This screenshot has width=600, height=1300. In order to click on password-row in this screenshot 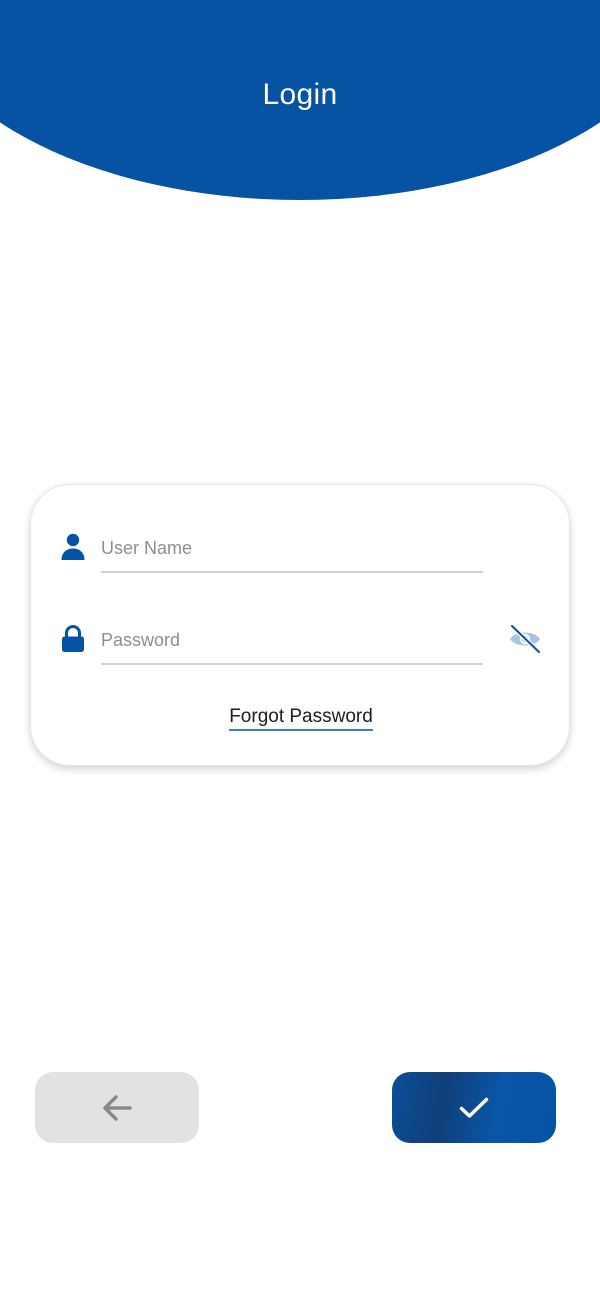, I will do `click(301, 642)`.